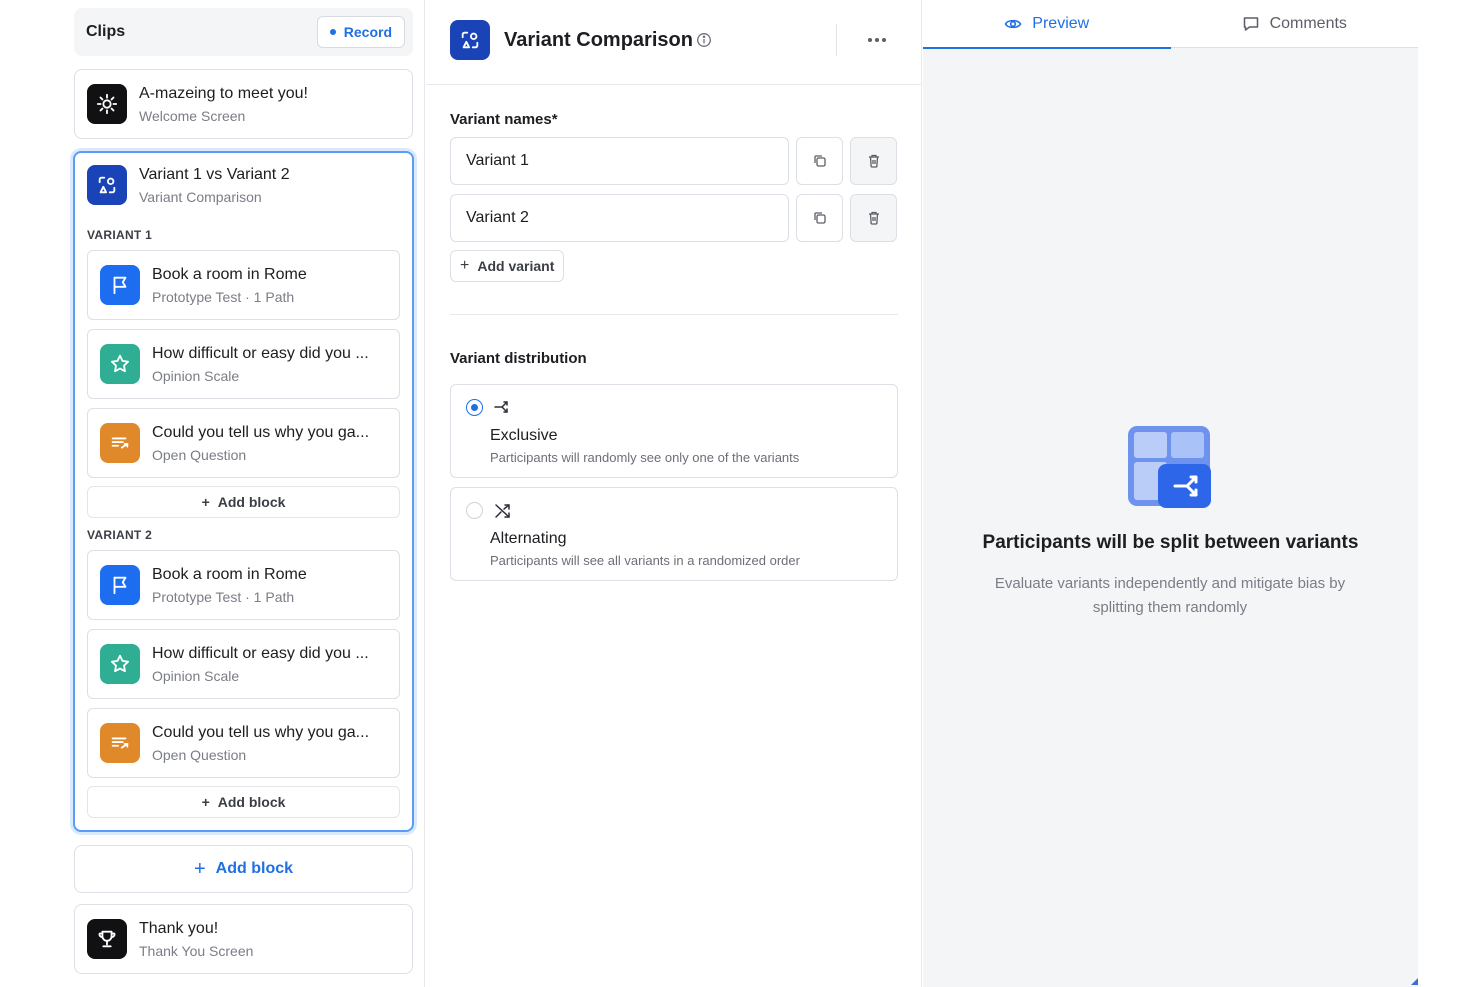 The image size is (1480, 987). I want to click on delete-variant-1-button, so click(873, 161).